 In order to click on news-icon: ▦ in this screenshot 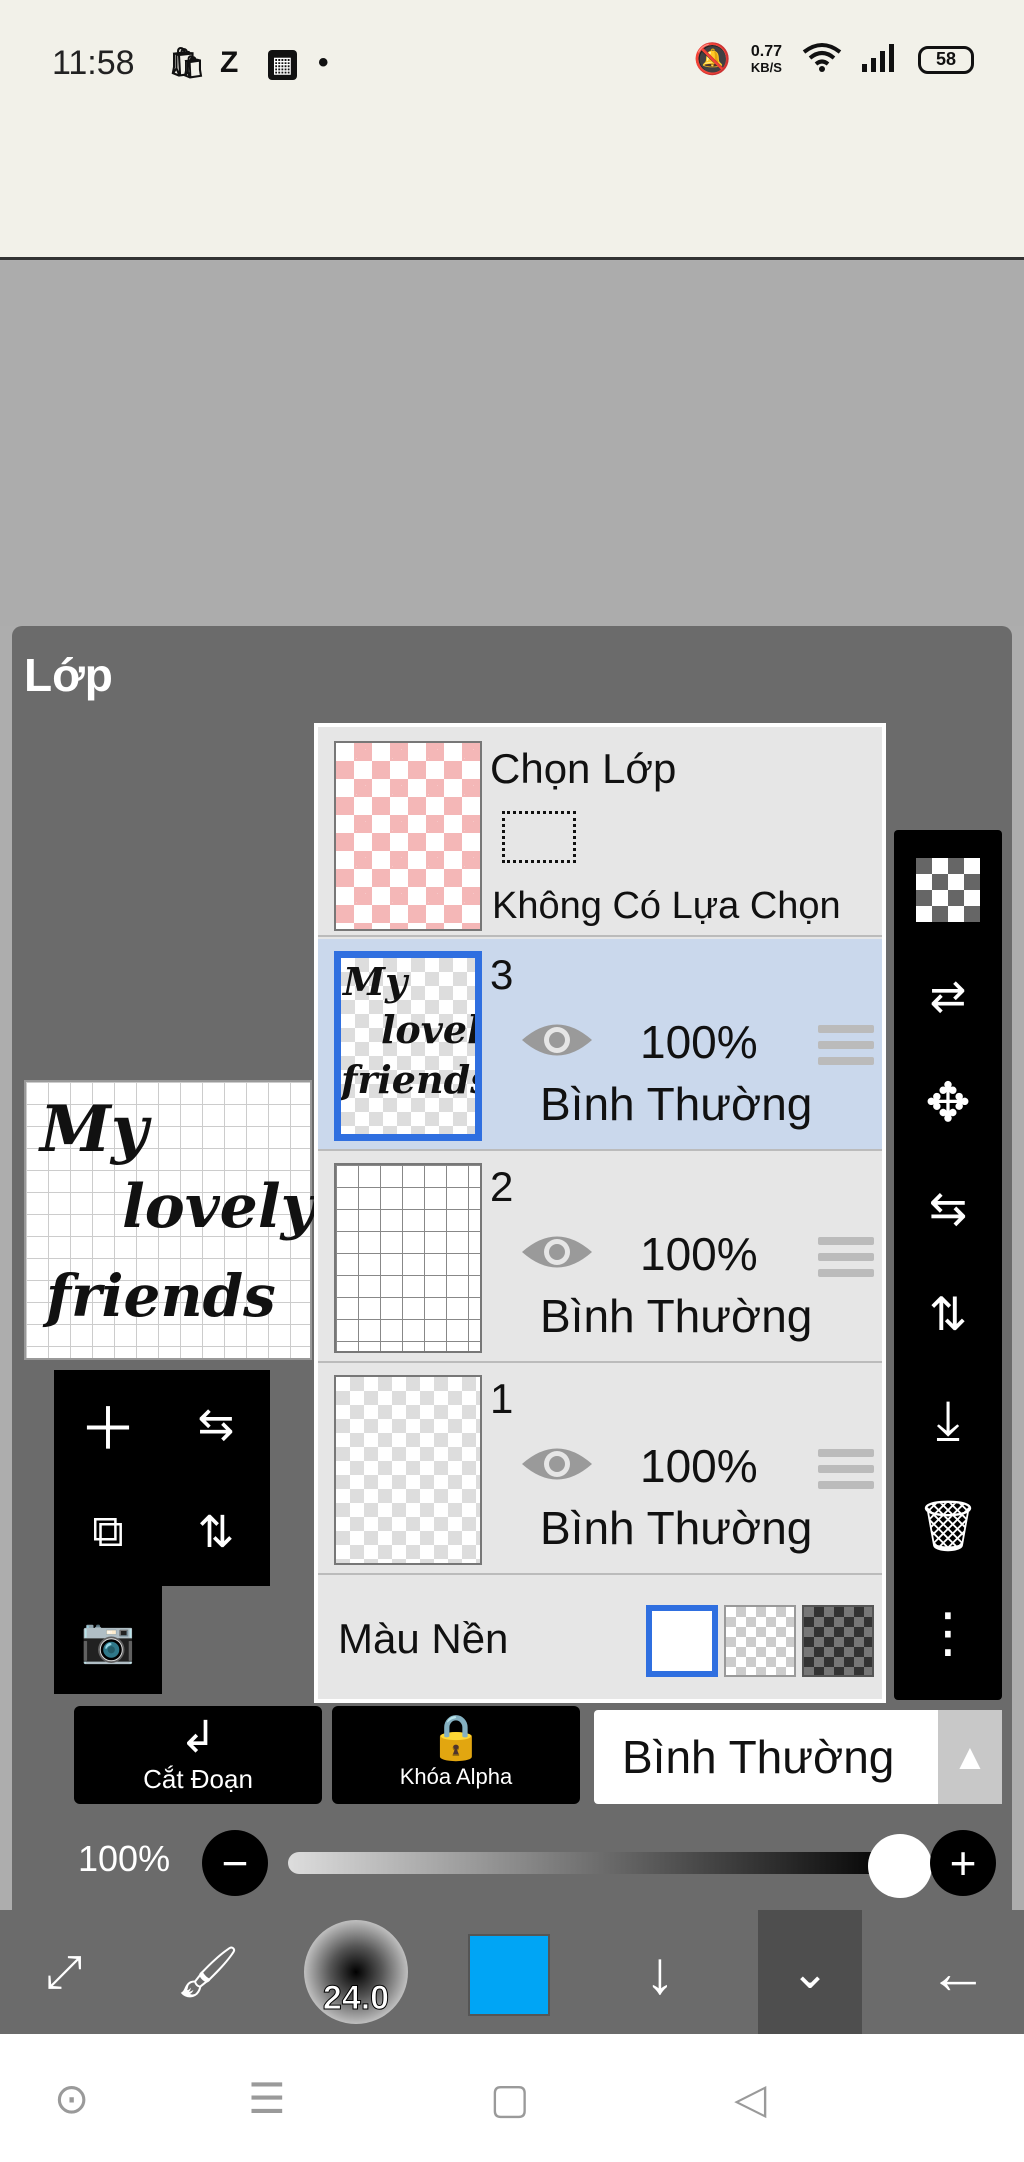, I will do `click(282, 65)`.